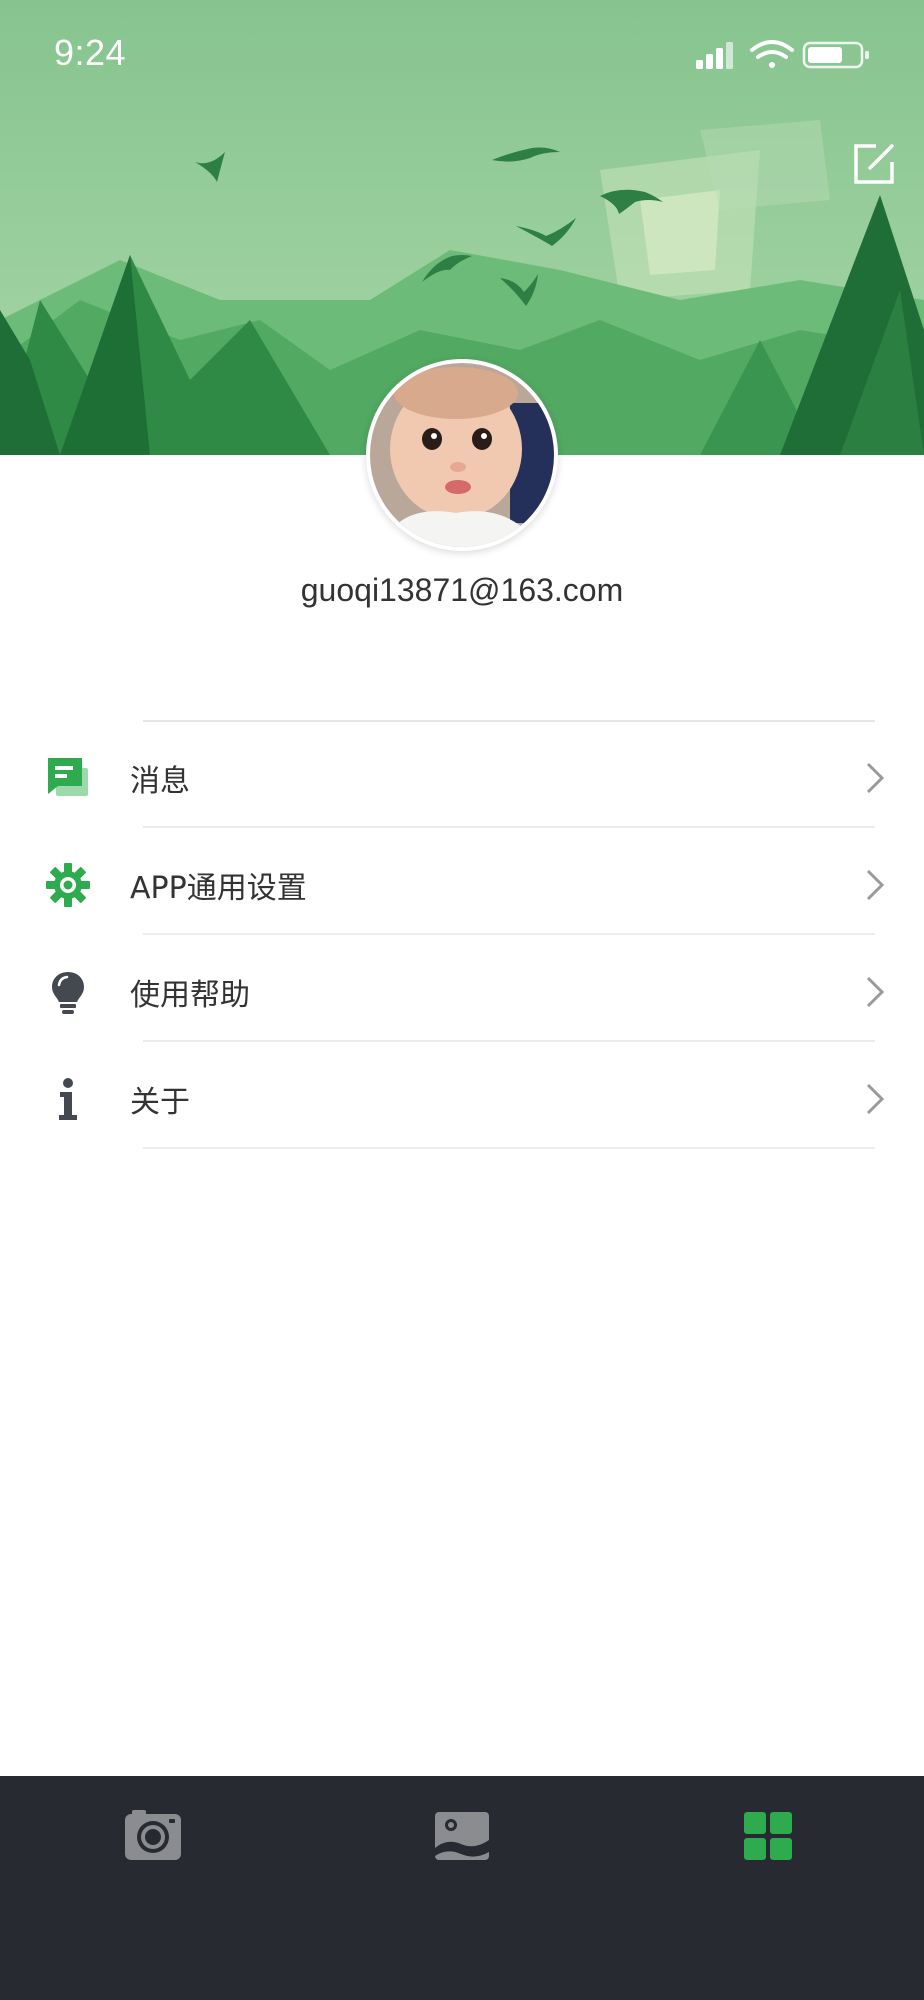  Describe the element at coordinates (68, 885) in the screenshot. I see `settings-gear-icon` at that location.